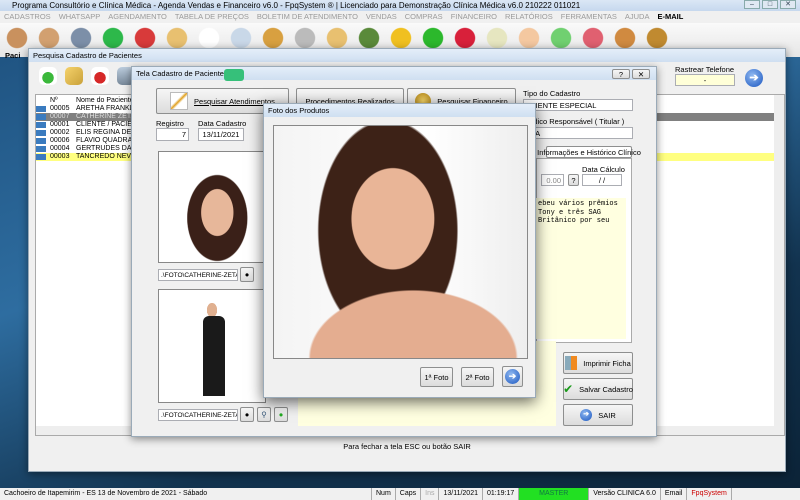  I want to click on status-email: Email, so click(674, 494).